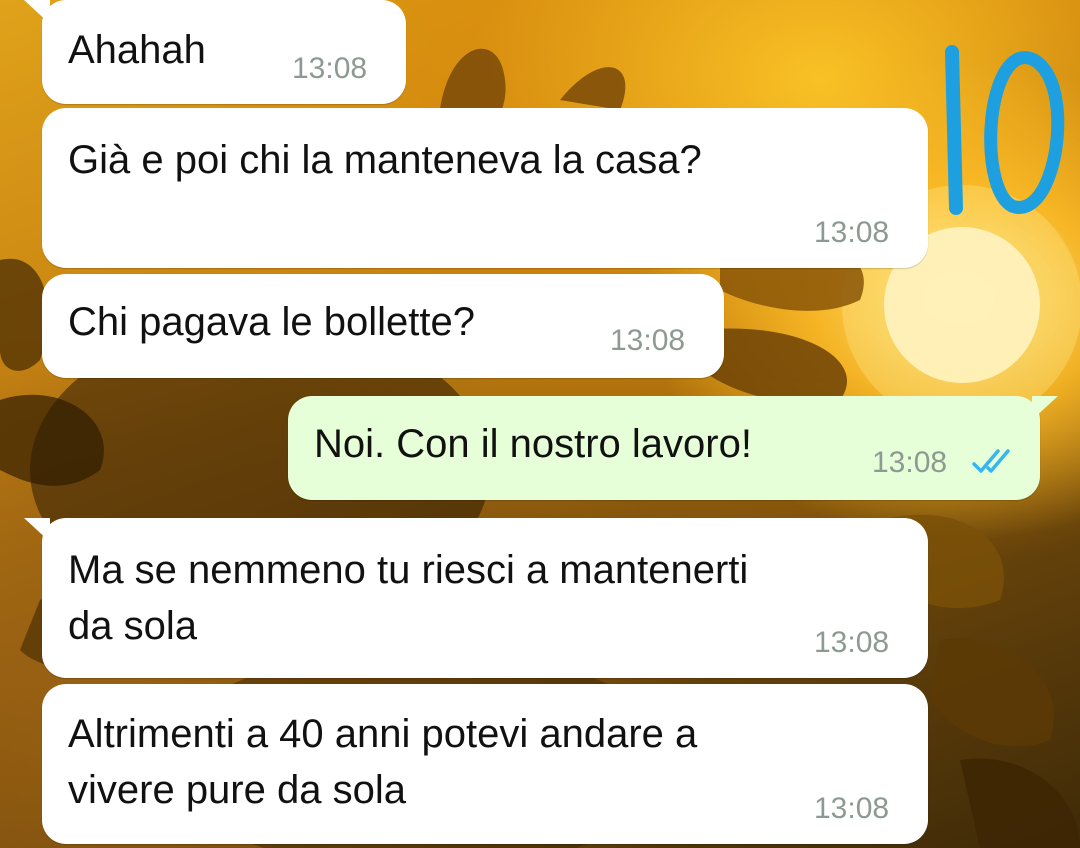 The height and width of the screenshot is (848, 1080). What do you see at coordinates (385, 160) in the screenshot?
I see `message-text: Già e poi chi la manteneva la casa?` at bounding box center [385, 160].